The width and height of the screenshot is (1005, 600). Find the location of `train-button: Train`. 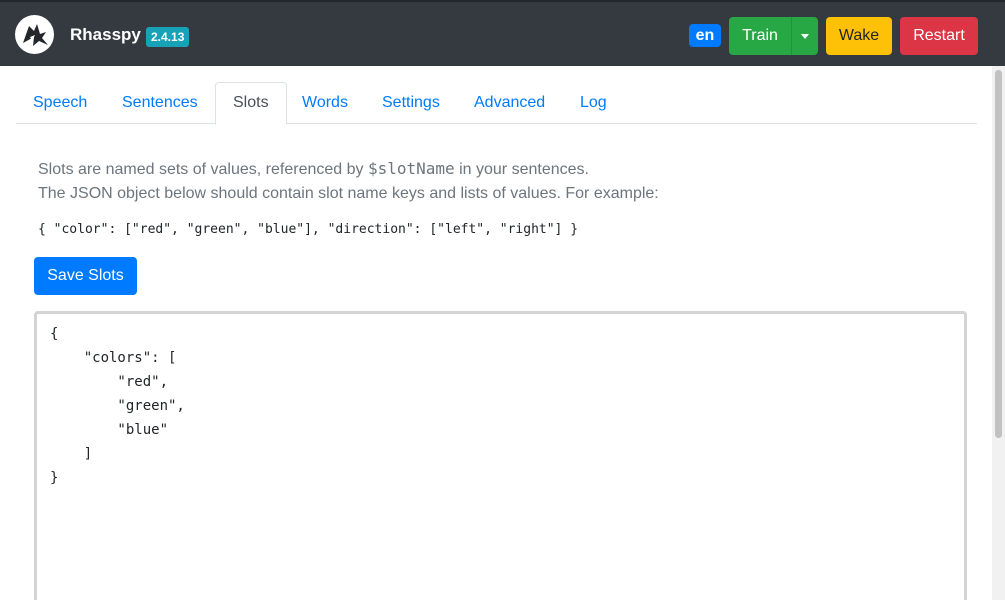

train-button: Train is located at coordinates (760, 36).